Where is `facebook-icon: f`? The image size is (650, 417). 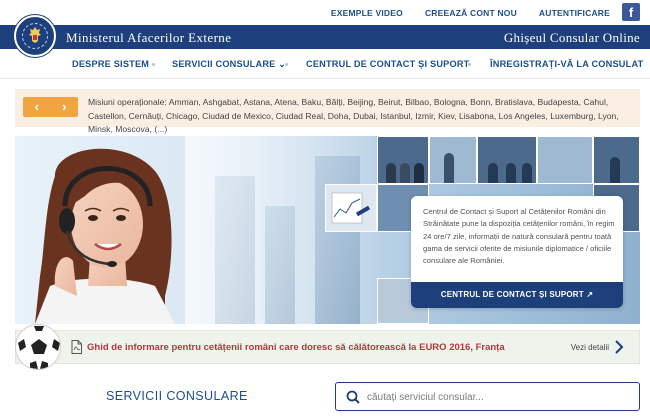
facebook-icon: f is located at coordinates (631, 12).